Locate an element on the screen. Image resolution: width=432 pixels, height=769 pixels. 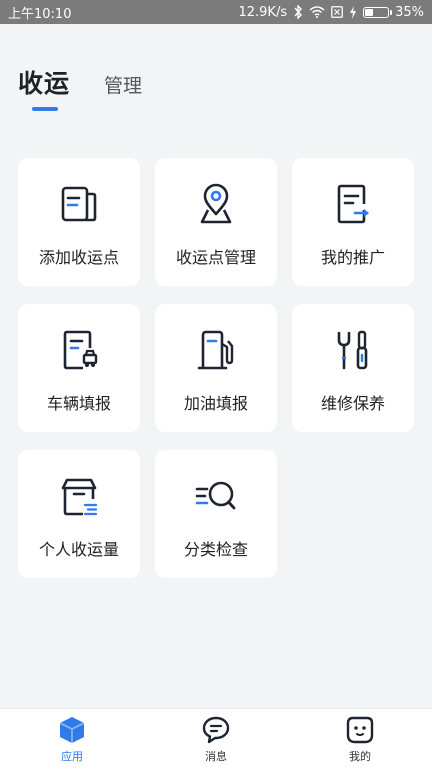
app-collection-point-management: 收运点管理 is located at coordinates (216, 222).